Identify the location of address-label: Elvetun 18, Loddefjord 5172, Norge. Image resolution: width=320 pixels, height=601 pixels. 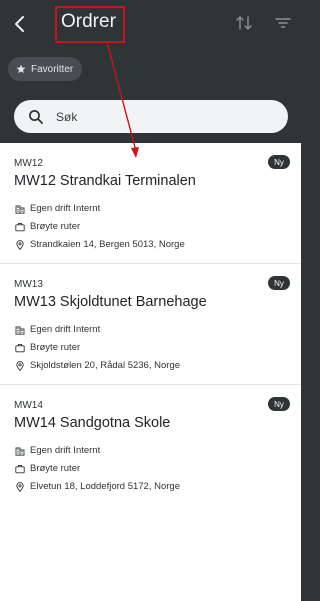
(105, 486).